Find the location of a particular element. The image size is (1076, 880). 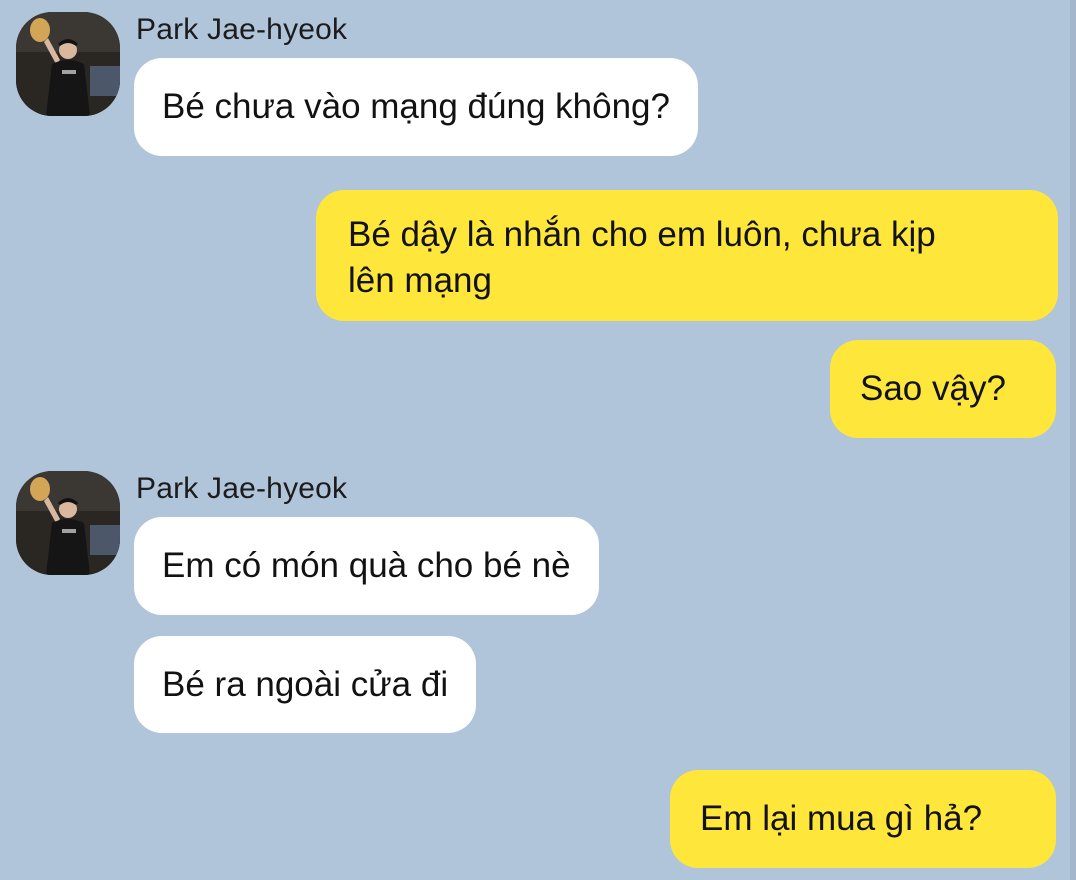

message-text: Bé chưa vào mạng đúng không? is located at coordinates (416, 106).